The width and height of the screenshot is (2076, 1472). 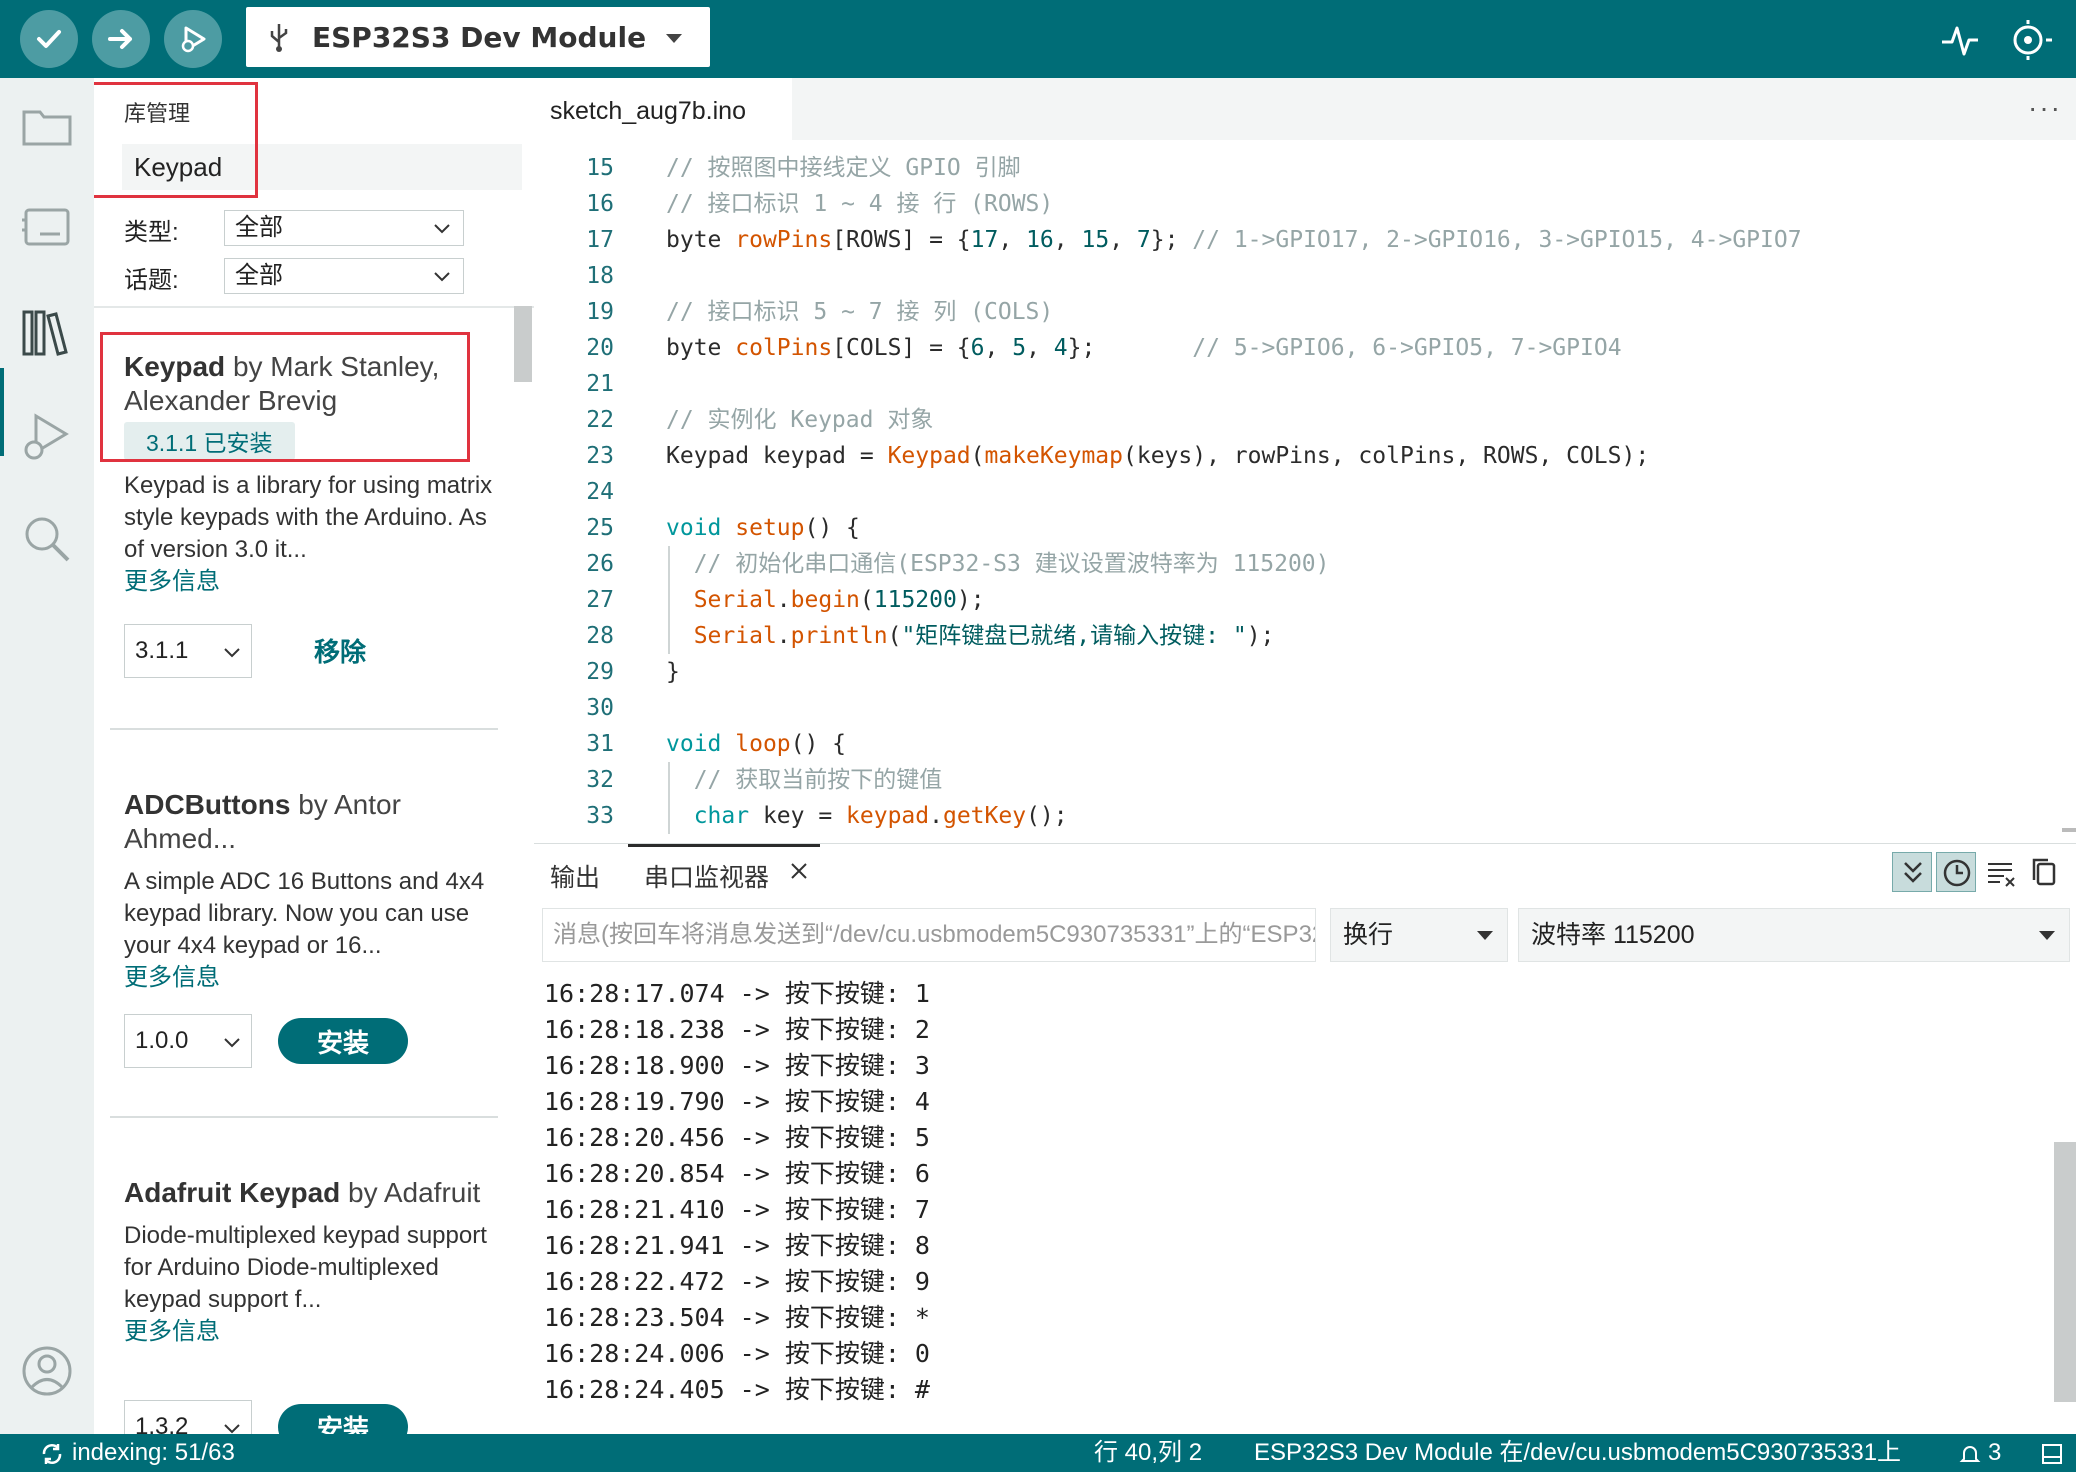 I want to click on editor-tab-bar: sketch_aug7b.ino ···, so click(x=1305, y=109).